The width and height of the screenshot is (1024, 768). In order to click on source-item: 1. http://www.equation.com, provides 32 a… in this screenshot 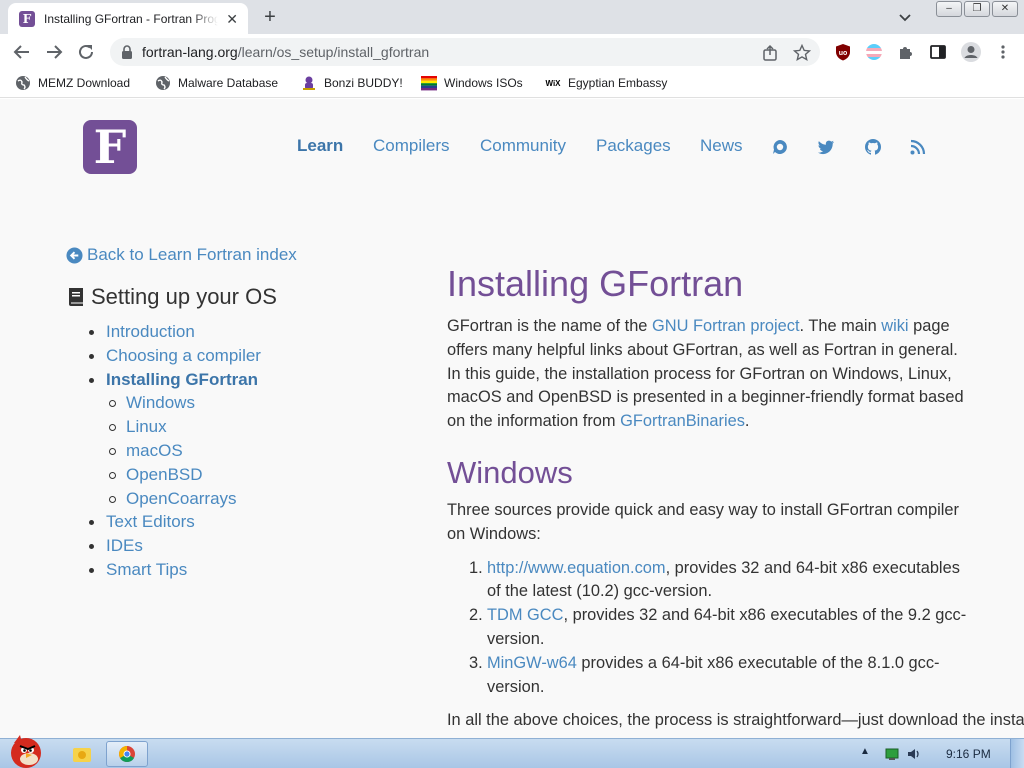, I will do `click(714, 579)`.